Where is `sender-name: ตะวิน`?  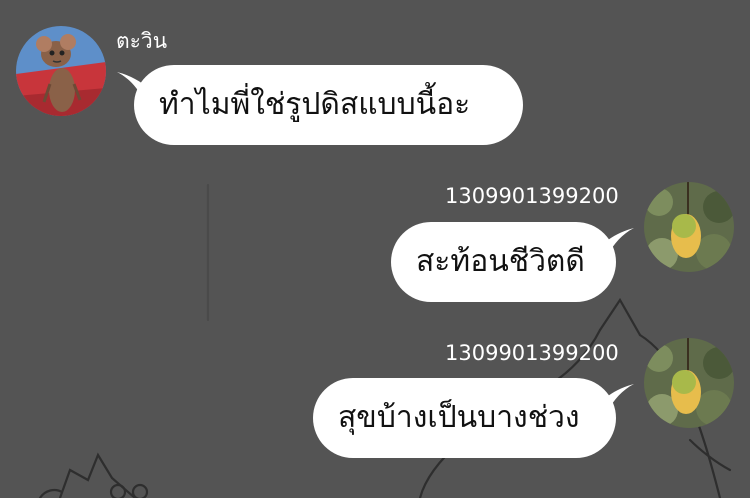 sender-name: ตะวิน is located at coordinates (142, 41).